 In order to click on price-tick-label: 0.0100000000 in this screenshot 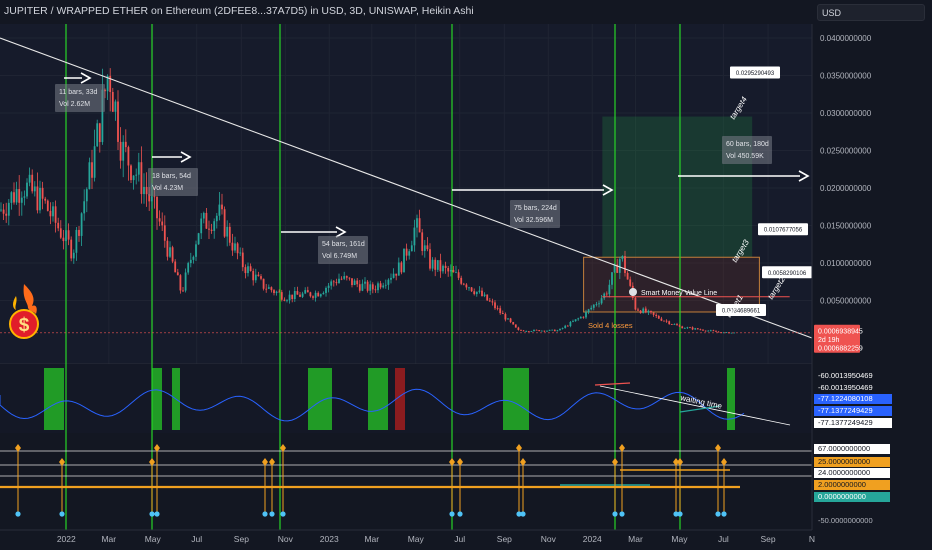, I will do `click(846, 263)`.